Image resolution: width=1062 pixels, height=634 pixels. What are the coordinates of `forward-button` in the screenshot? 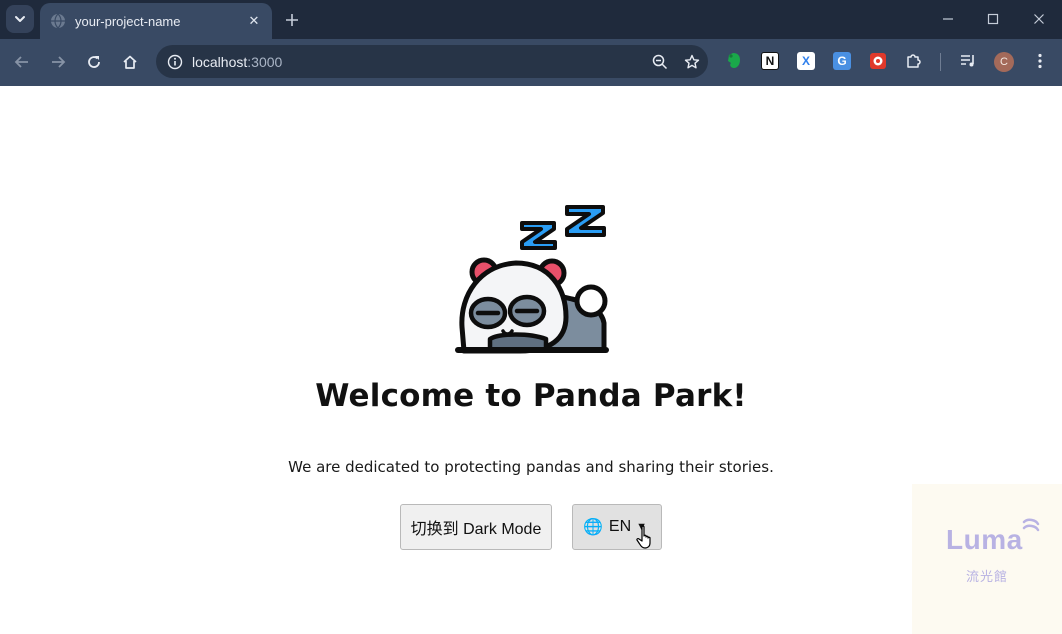 It's located at (58, 62).